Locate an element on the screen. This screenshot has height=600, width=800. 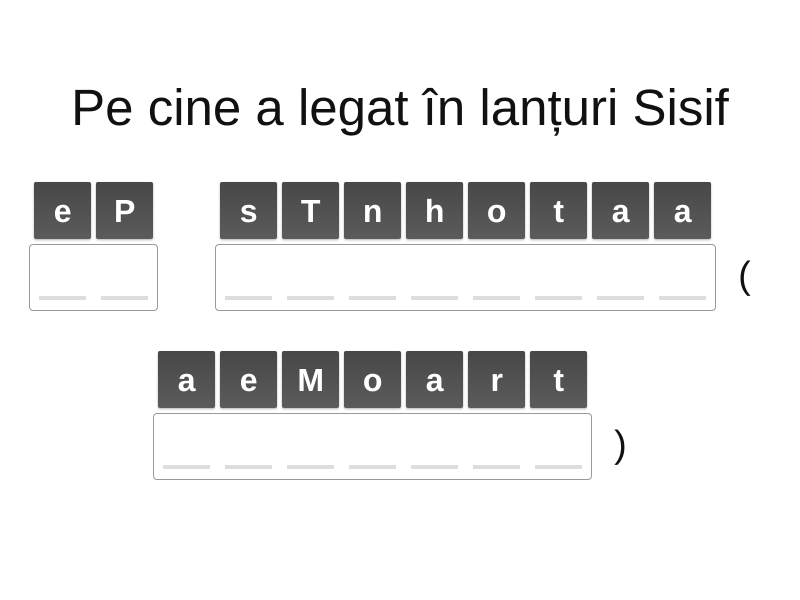
letter-tile: M is located at coordinates (311, 379).